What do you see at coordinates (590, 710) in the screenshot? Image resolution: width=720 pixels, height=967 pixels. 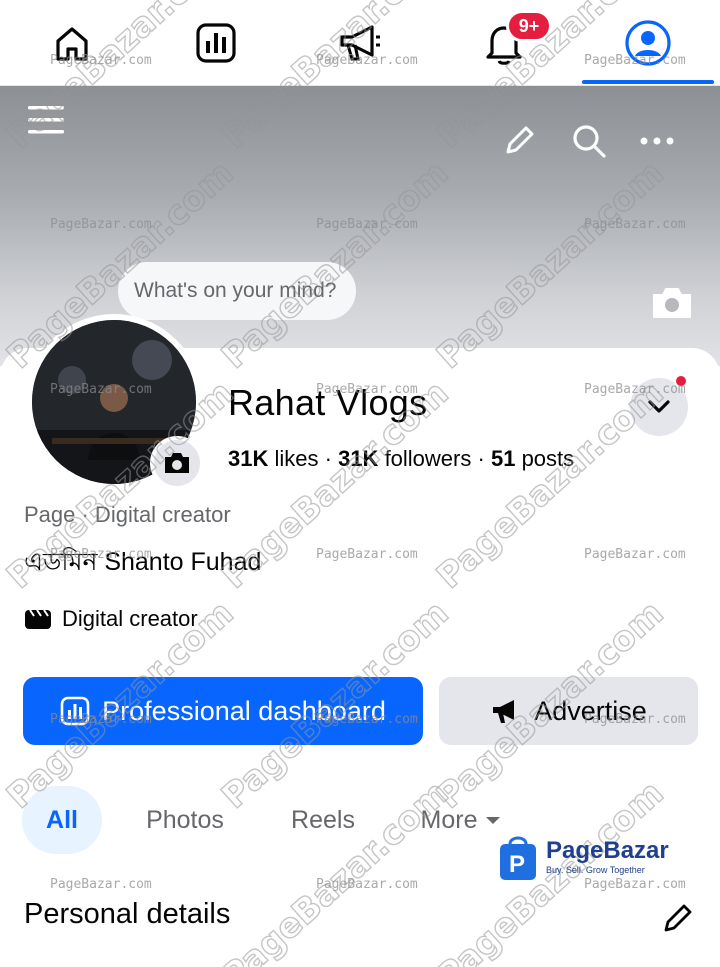 I see `advertise-label: Advertise` at bounding box center [590, 710].